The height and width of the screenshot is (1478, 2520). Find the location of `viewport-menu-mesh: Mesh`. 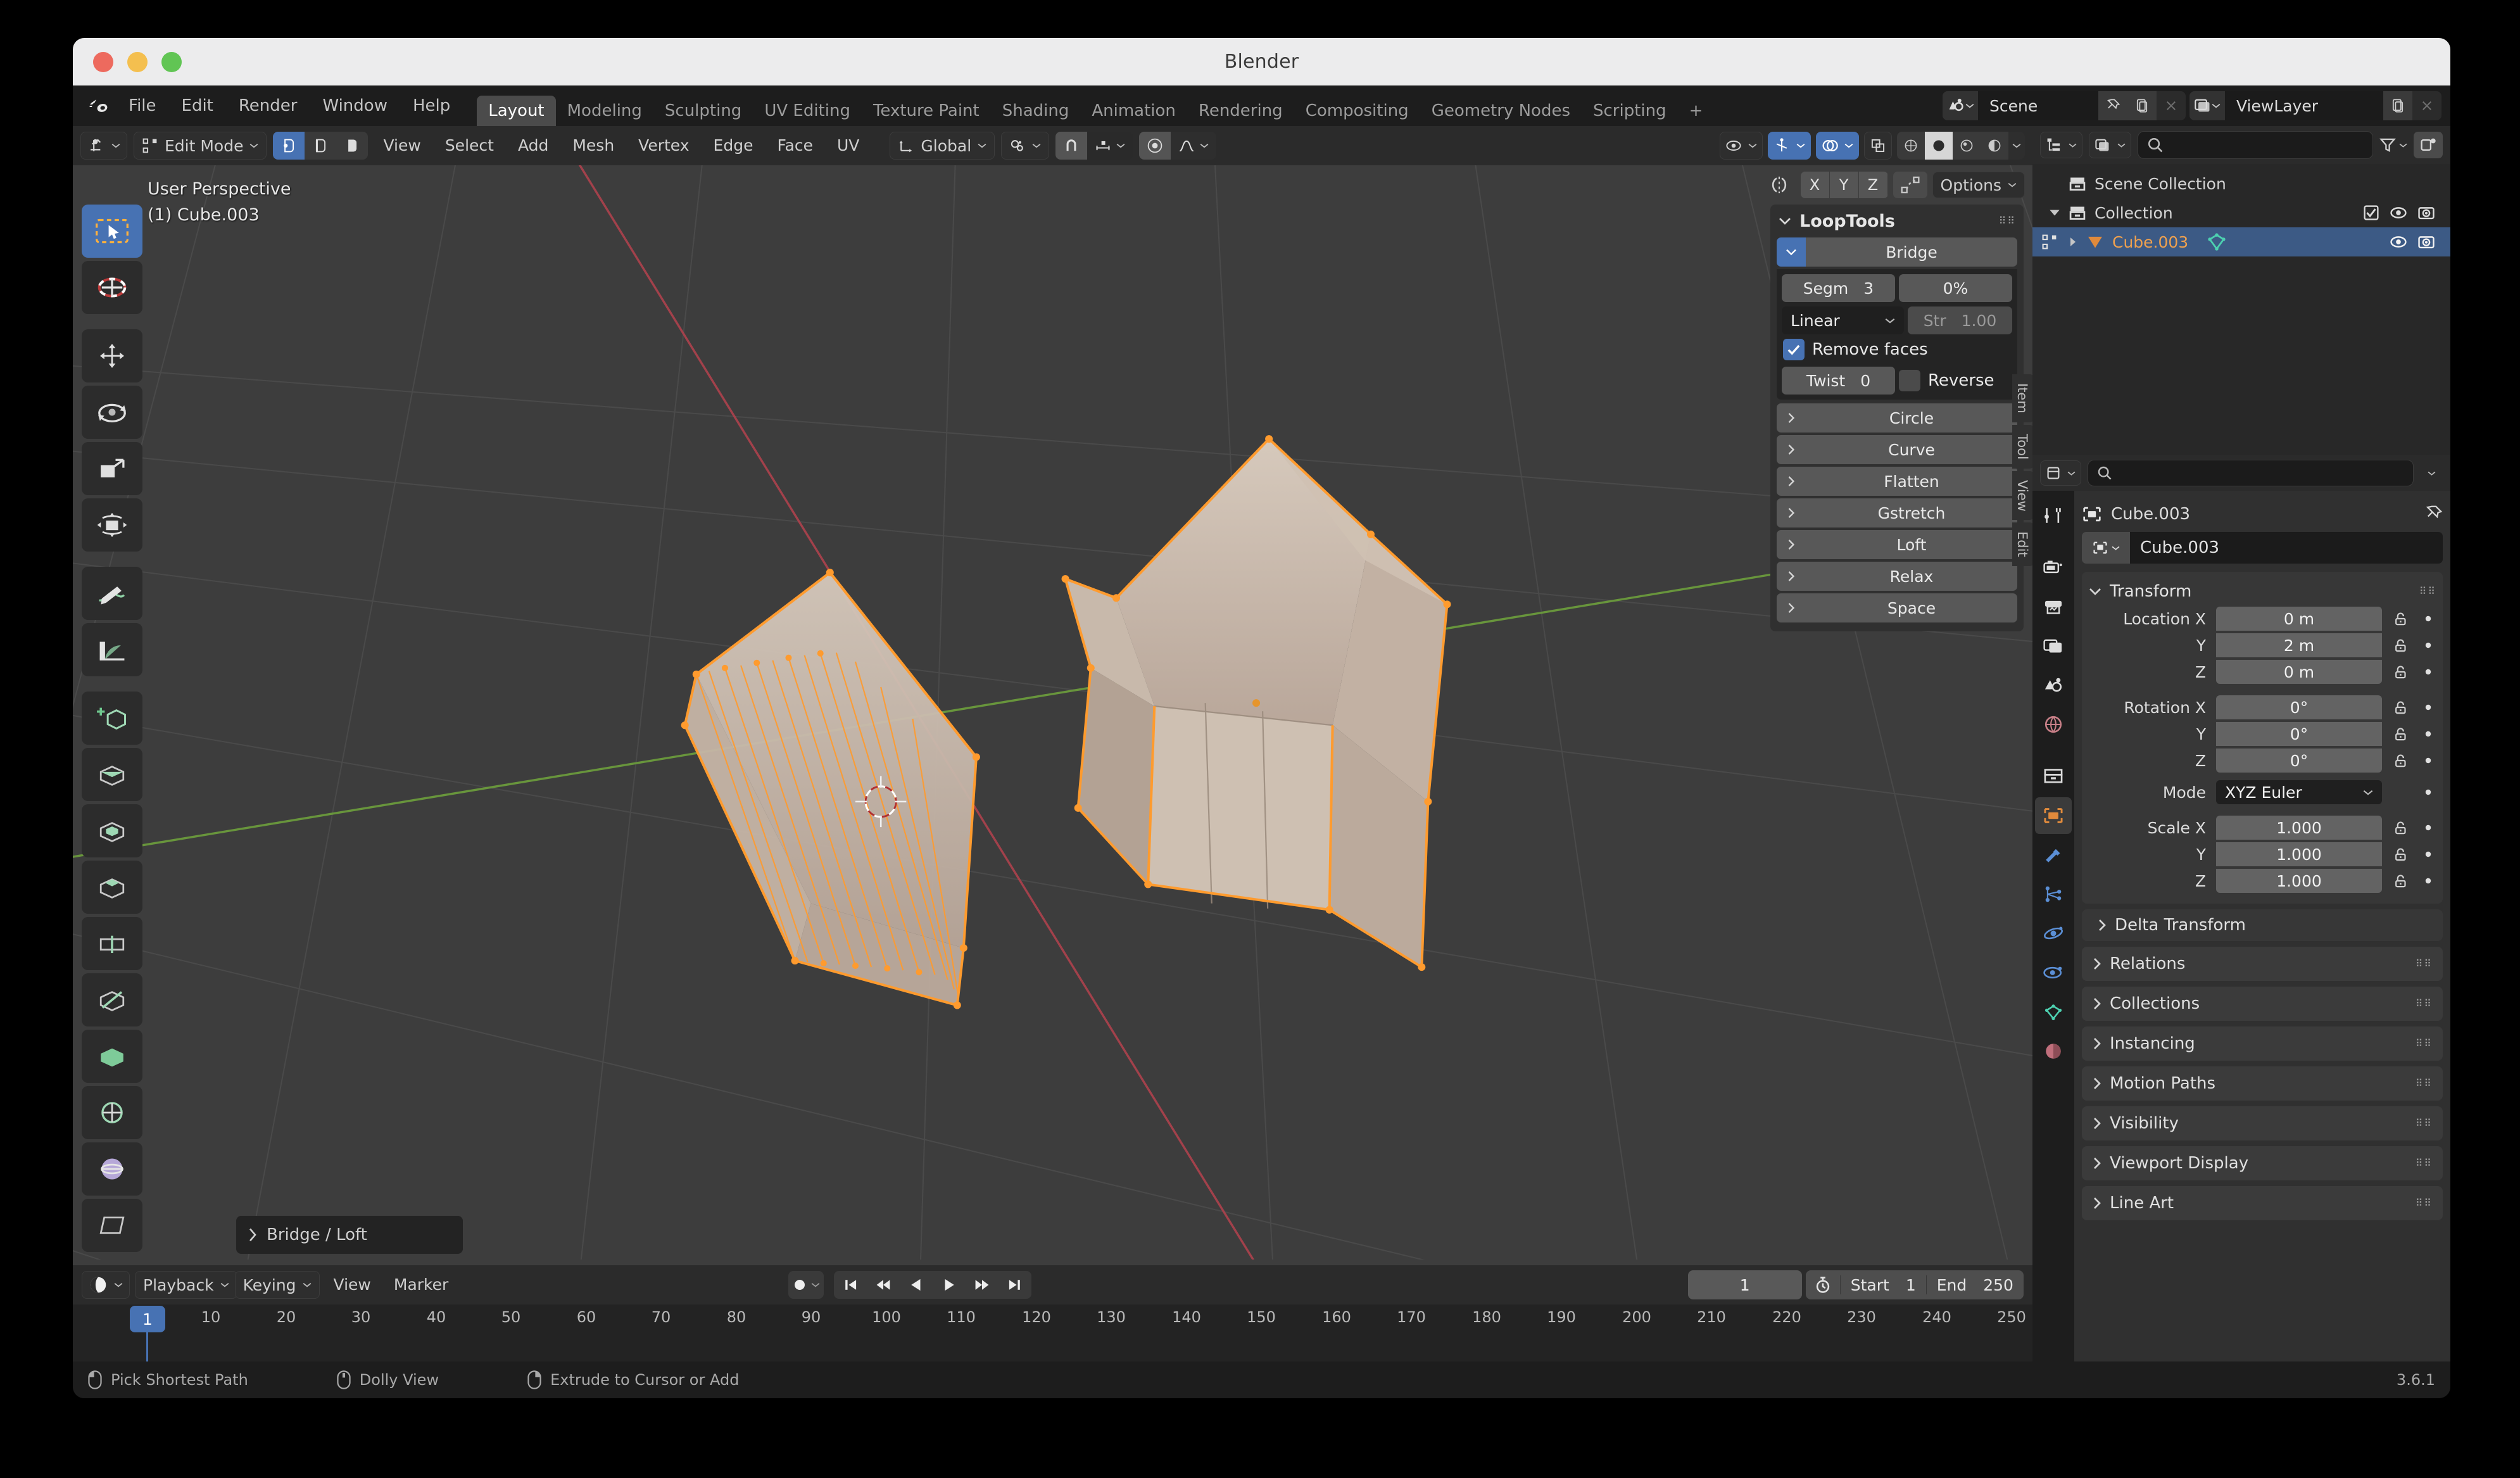

viewport-menu-mesh: Mesh is located at coordinates (593, 146).